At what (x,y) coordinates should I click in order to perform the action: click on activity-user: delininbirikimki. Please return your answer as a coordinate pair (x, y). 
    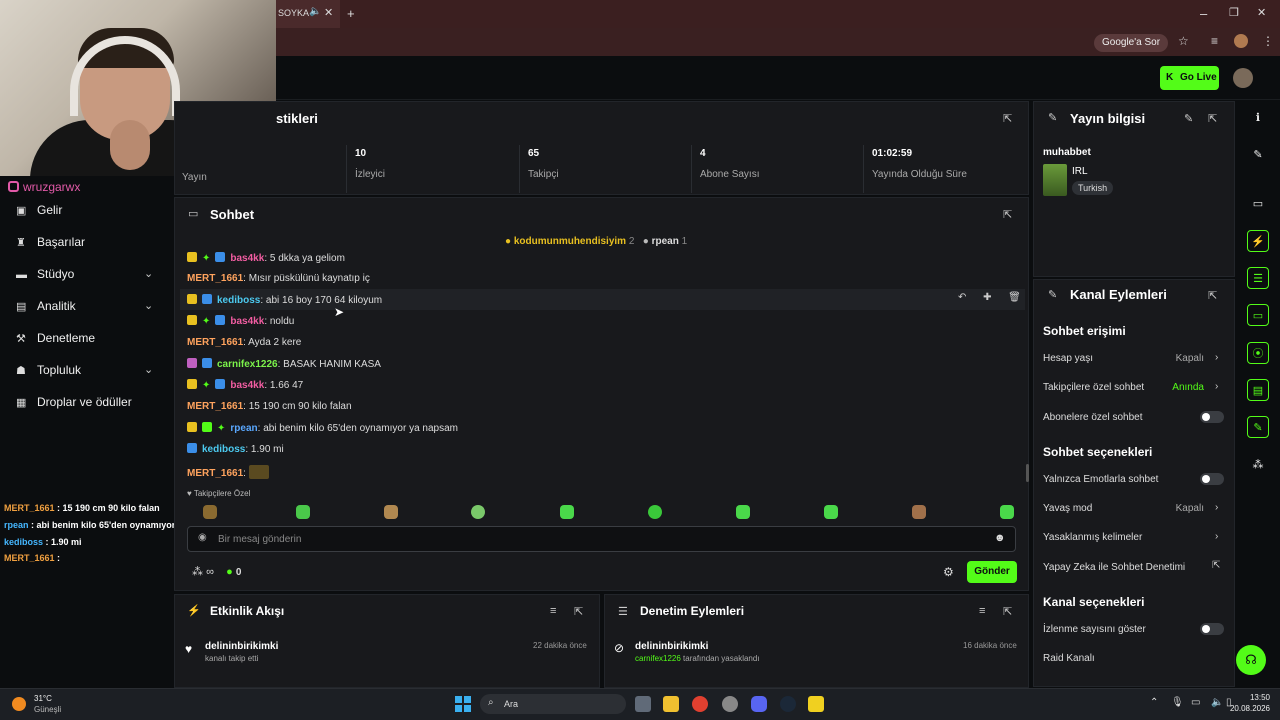
    Looking at the image, I should click on (241, 646).